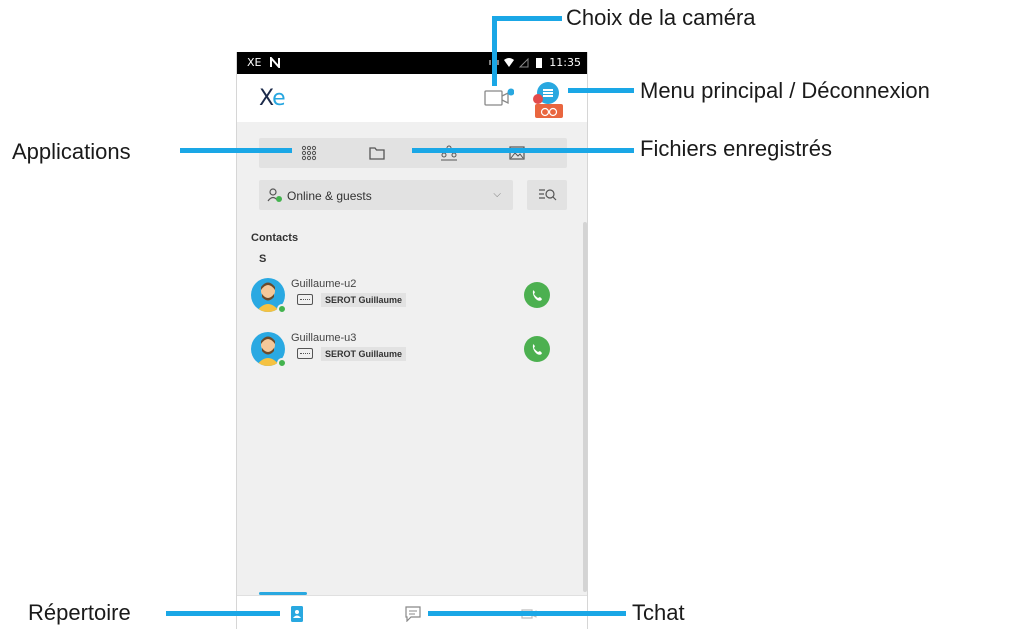  What do you see at coordinates (539, 63) in the screenshot?
I see `battery-icon` at bounding box center [539, 63].